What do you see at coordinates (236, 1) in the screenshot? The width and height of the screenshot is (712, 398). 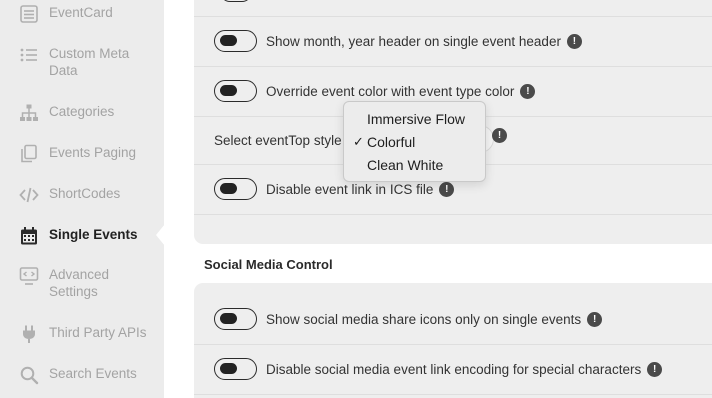 I see `partial-toggle` at bounding box center [236, 1].